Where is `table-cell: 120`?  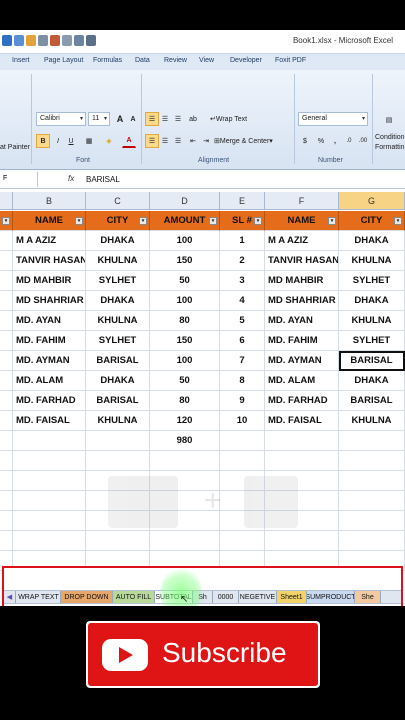 table-cell: 120 is located at coordinates (185, 421).